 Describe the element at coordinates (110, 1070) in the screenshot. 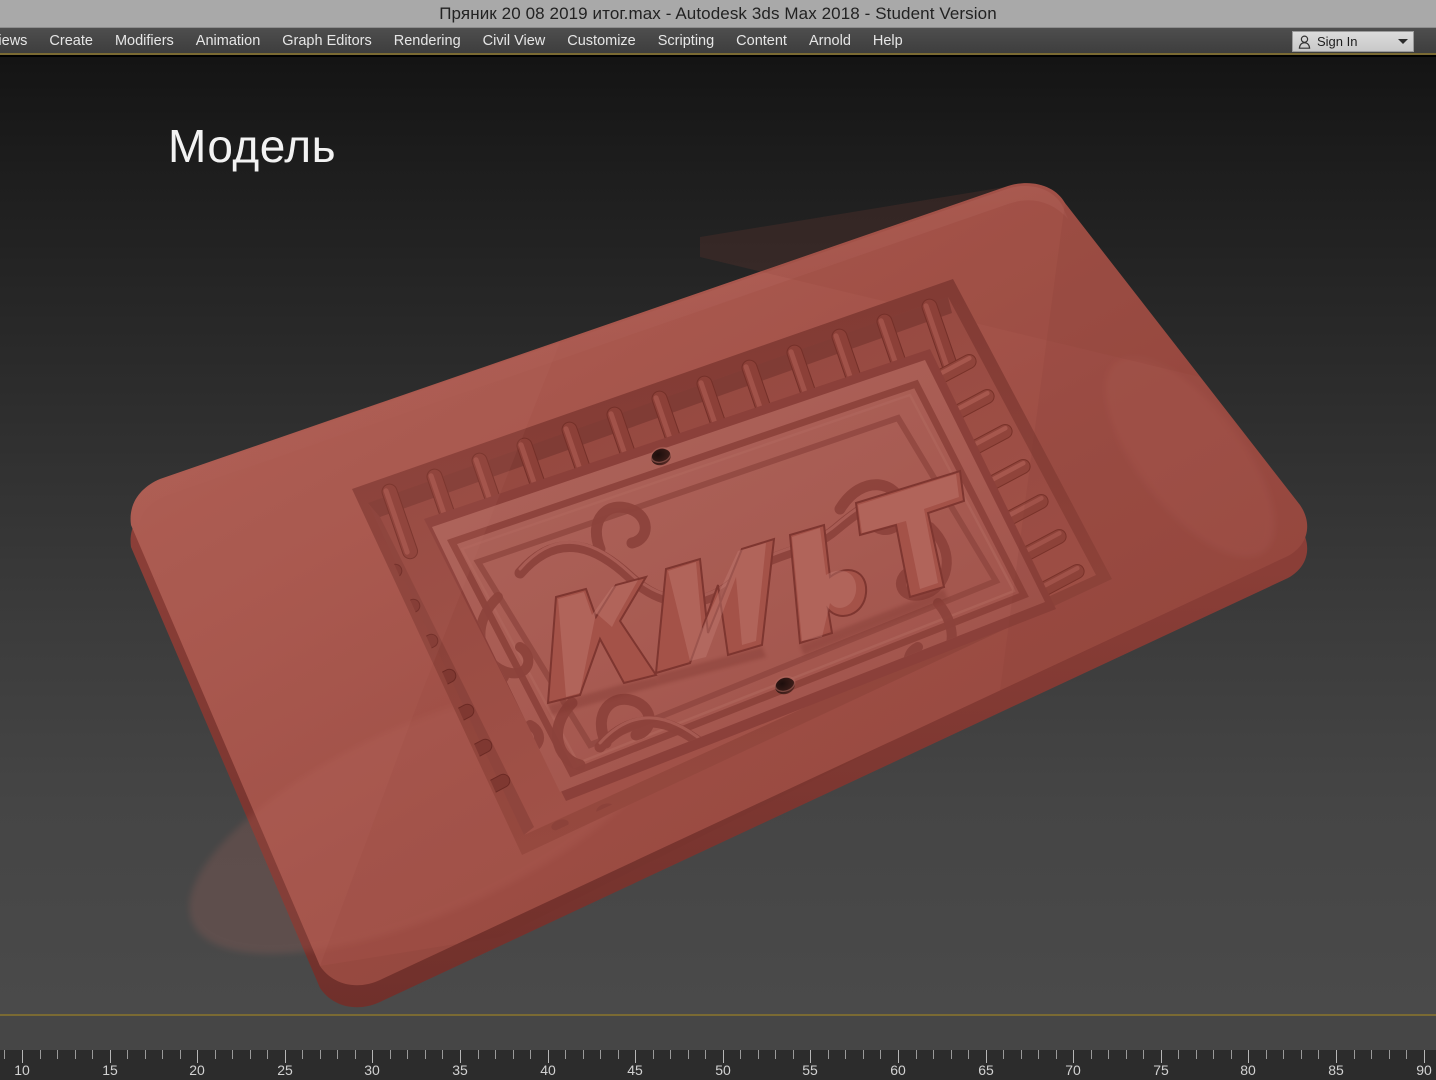

I see `ruler-label: 15` at that location.